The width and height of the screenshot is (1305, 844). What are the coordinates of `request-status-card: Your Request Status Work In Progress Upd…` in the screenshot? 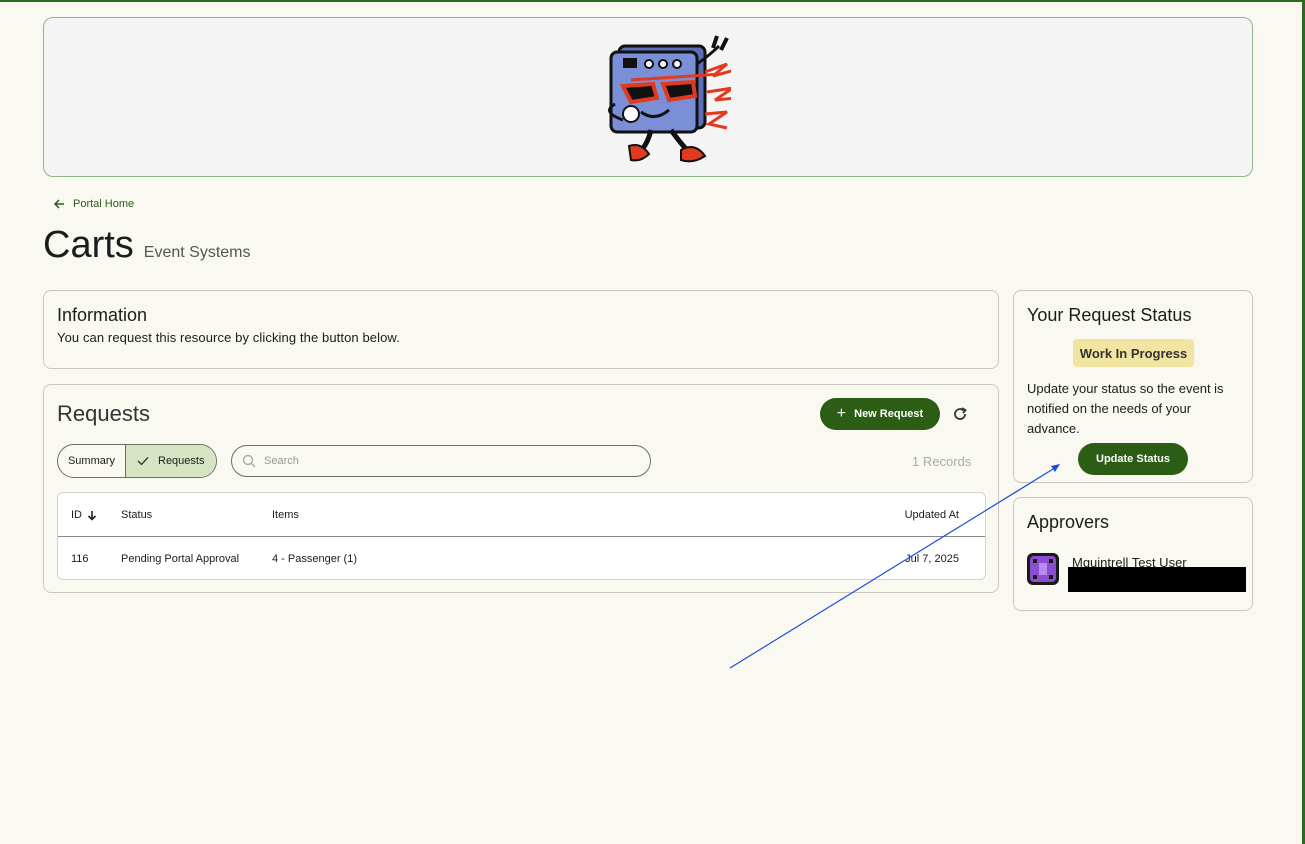 It's located at (1133, 386).